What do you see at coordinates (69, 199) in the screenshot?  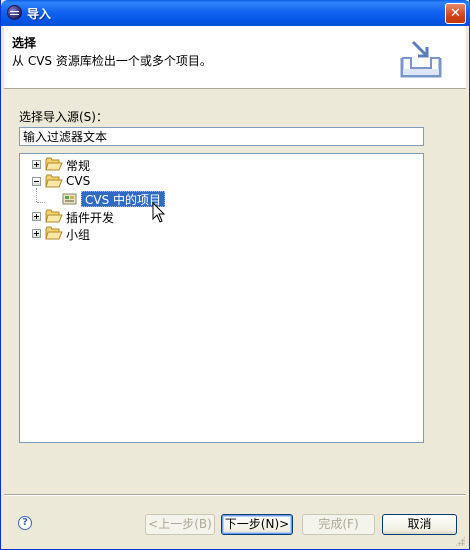 I see `cvs-project-icon` at bounding box center [69, 199].